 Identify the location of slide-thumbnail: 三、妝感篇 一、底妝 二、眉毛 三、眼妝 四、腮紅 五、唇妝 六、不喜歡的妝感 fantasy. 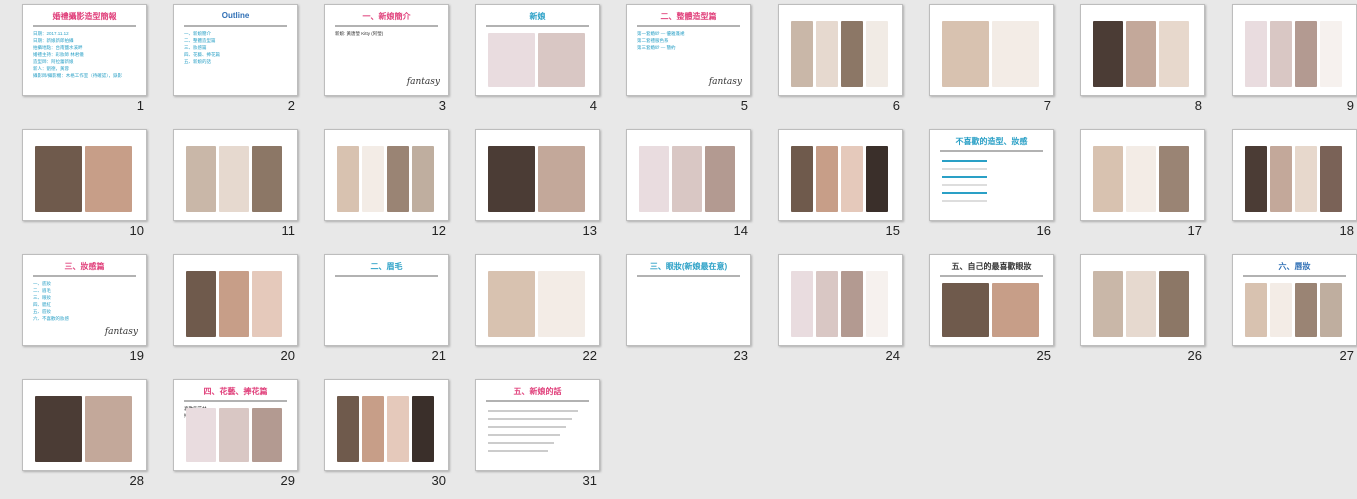
(84, 300).